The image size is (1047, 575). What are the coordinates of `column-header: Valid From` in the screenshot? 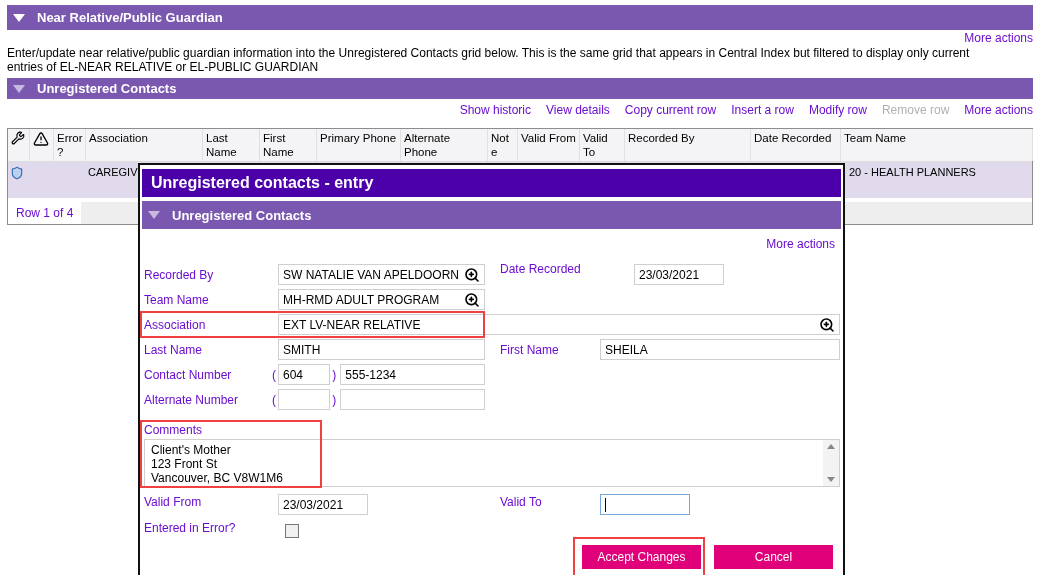 It's located at (548, 138).